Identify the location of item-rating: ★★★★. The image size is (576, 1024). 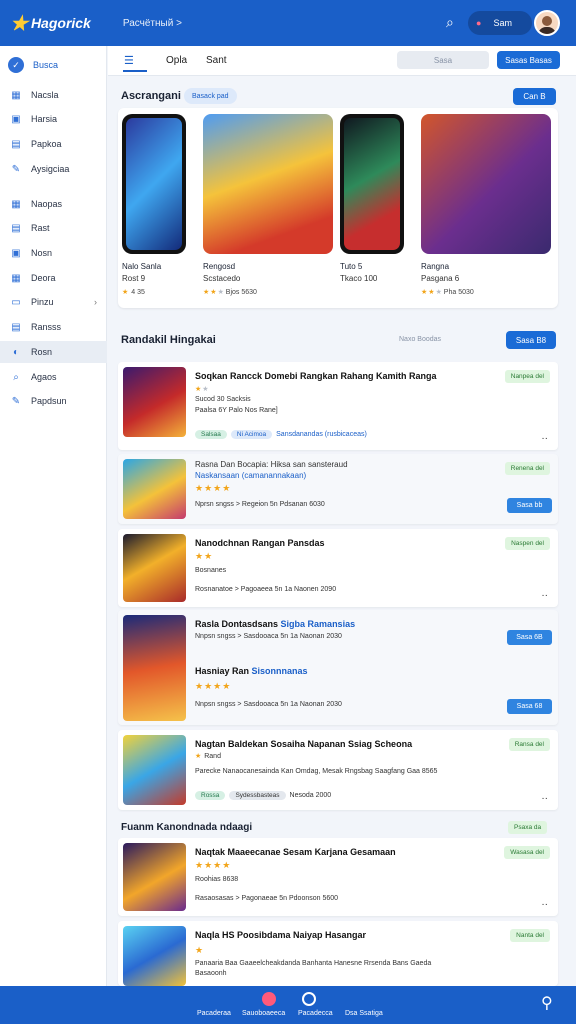
(213, 865).